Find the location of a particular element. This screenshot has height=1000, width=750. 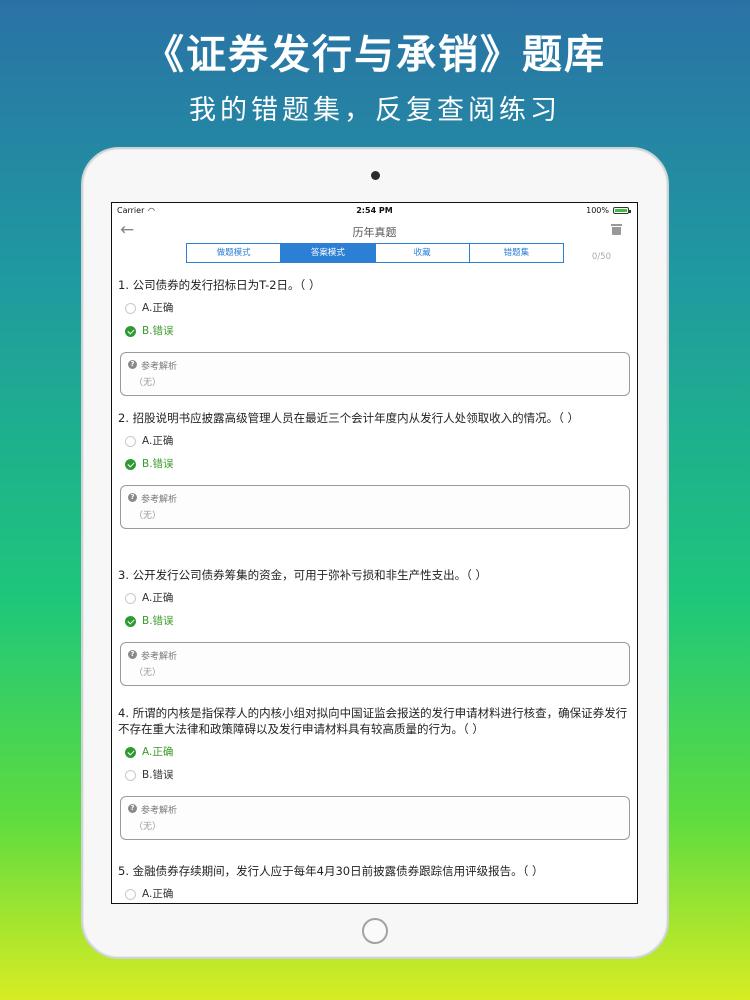

status-bar: Carrier ◠ 2:54 PM 100% is located at coordinates (374, 211).